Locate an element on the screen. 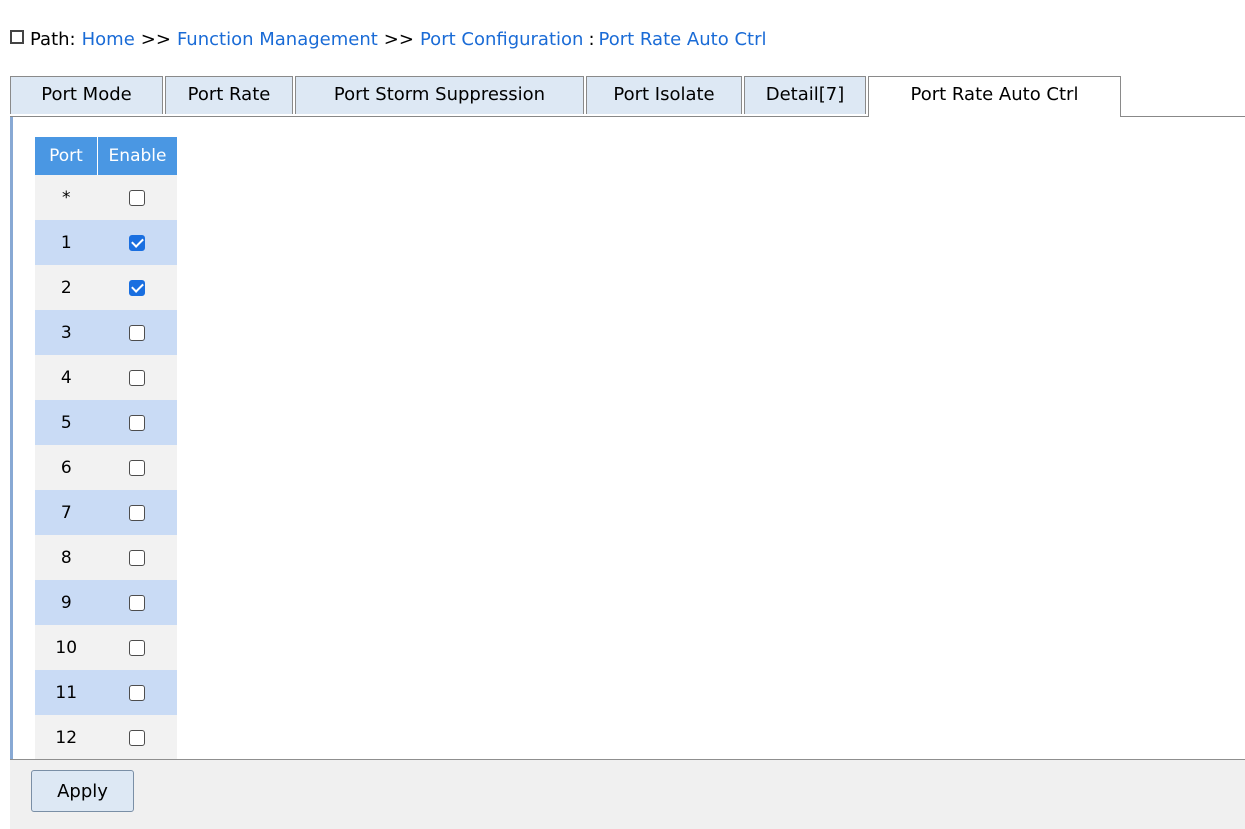  table-row: * is located at coordinates (106, 197).